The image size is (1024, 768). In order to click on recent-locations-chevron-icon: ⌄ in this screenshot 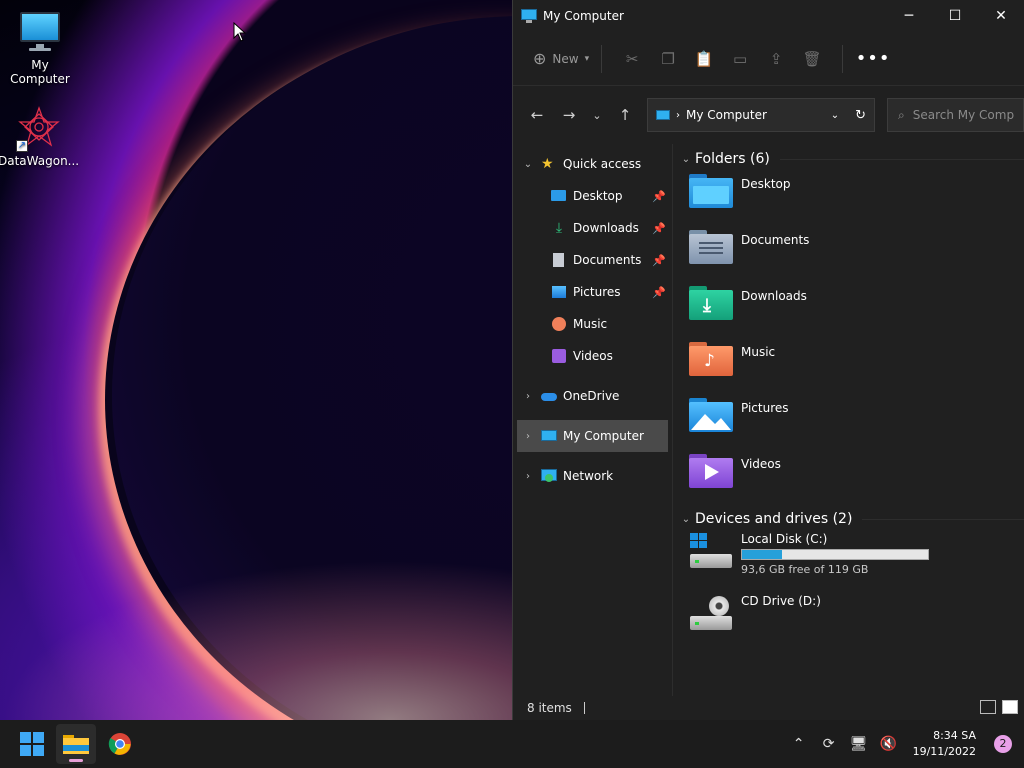, I will do `click(597, 115)`.